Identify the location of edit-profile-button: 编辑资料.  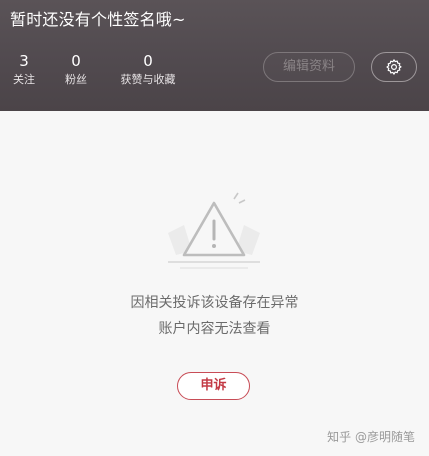
(309, 67).